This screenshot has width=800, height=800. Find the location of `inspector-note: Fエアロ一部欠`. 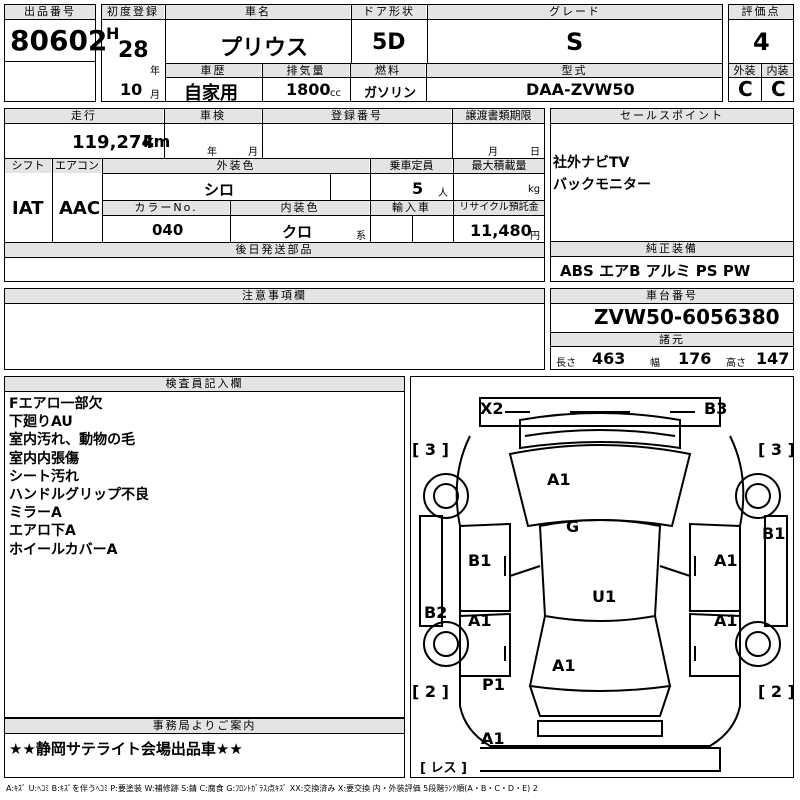

inspector-note: Fエアロ一部欠 is located at coordinates (56, 404).